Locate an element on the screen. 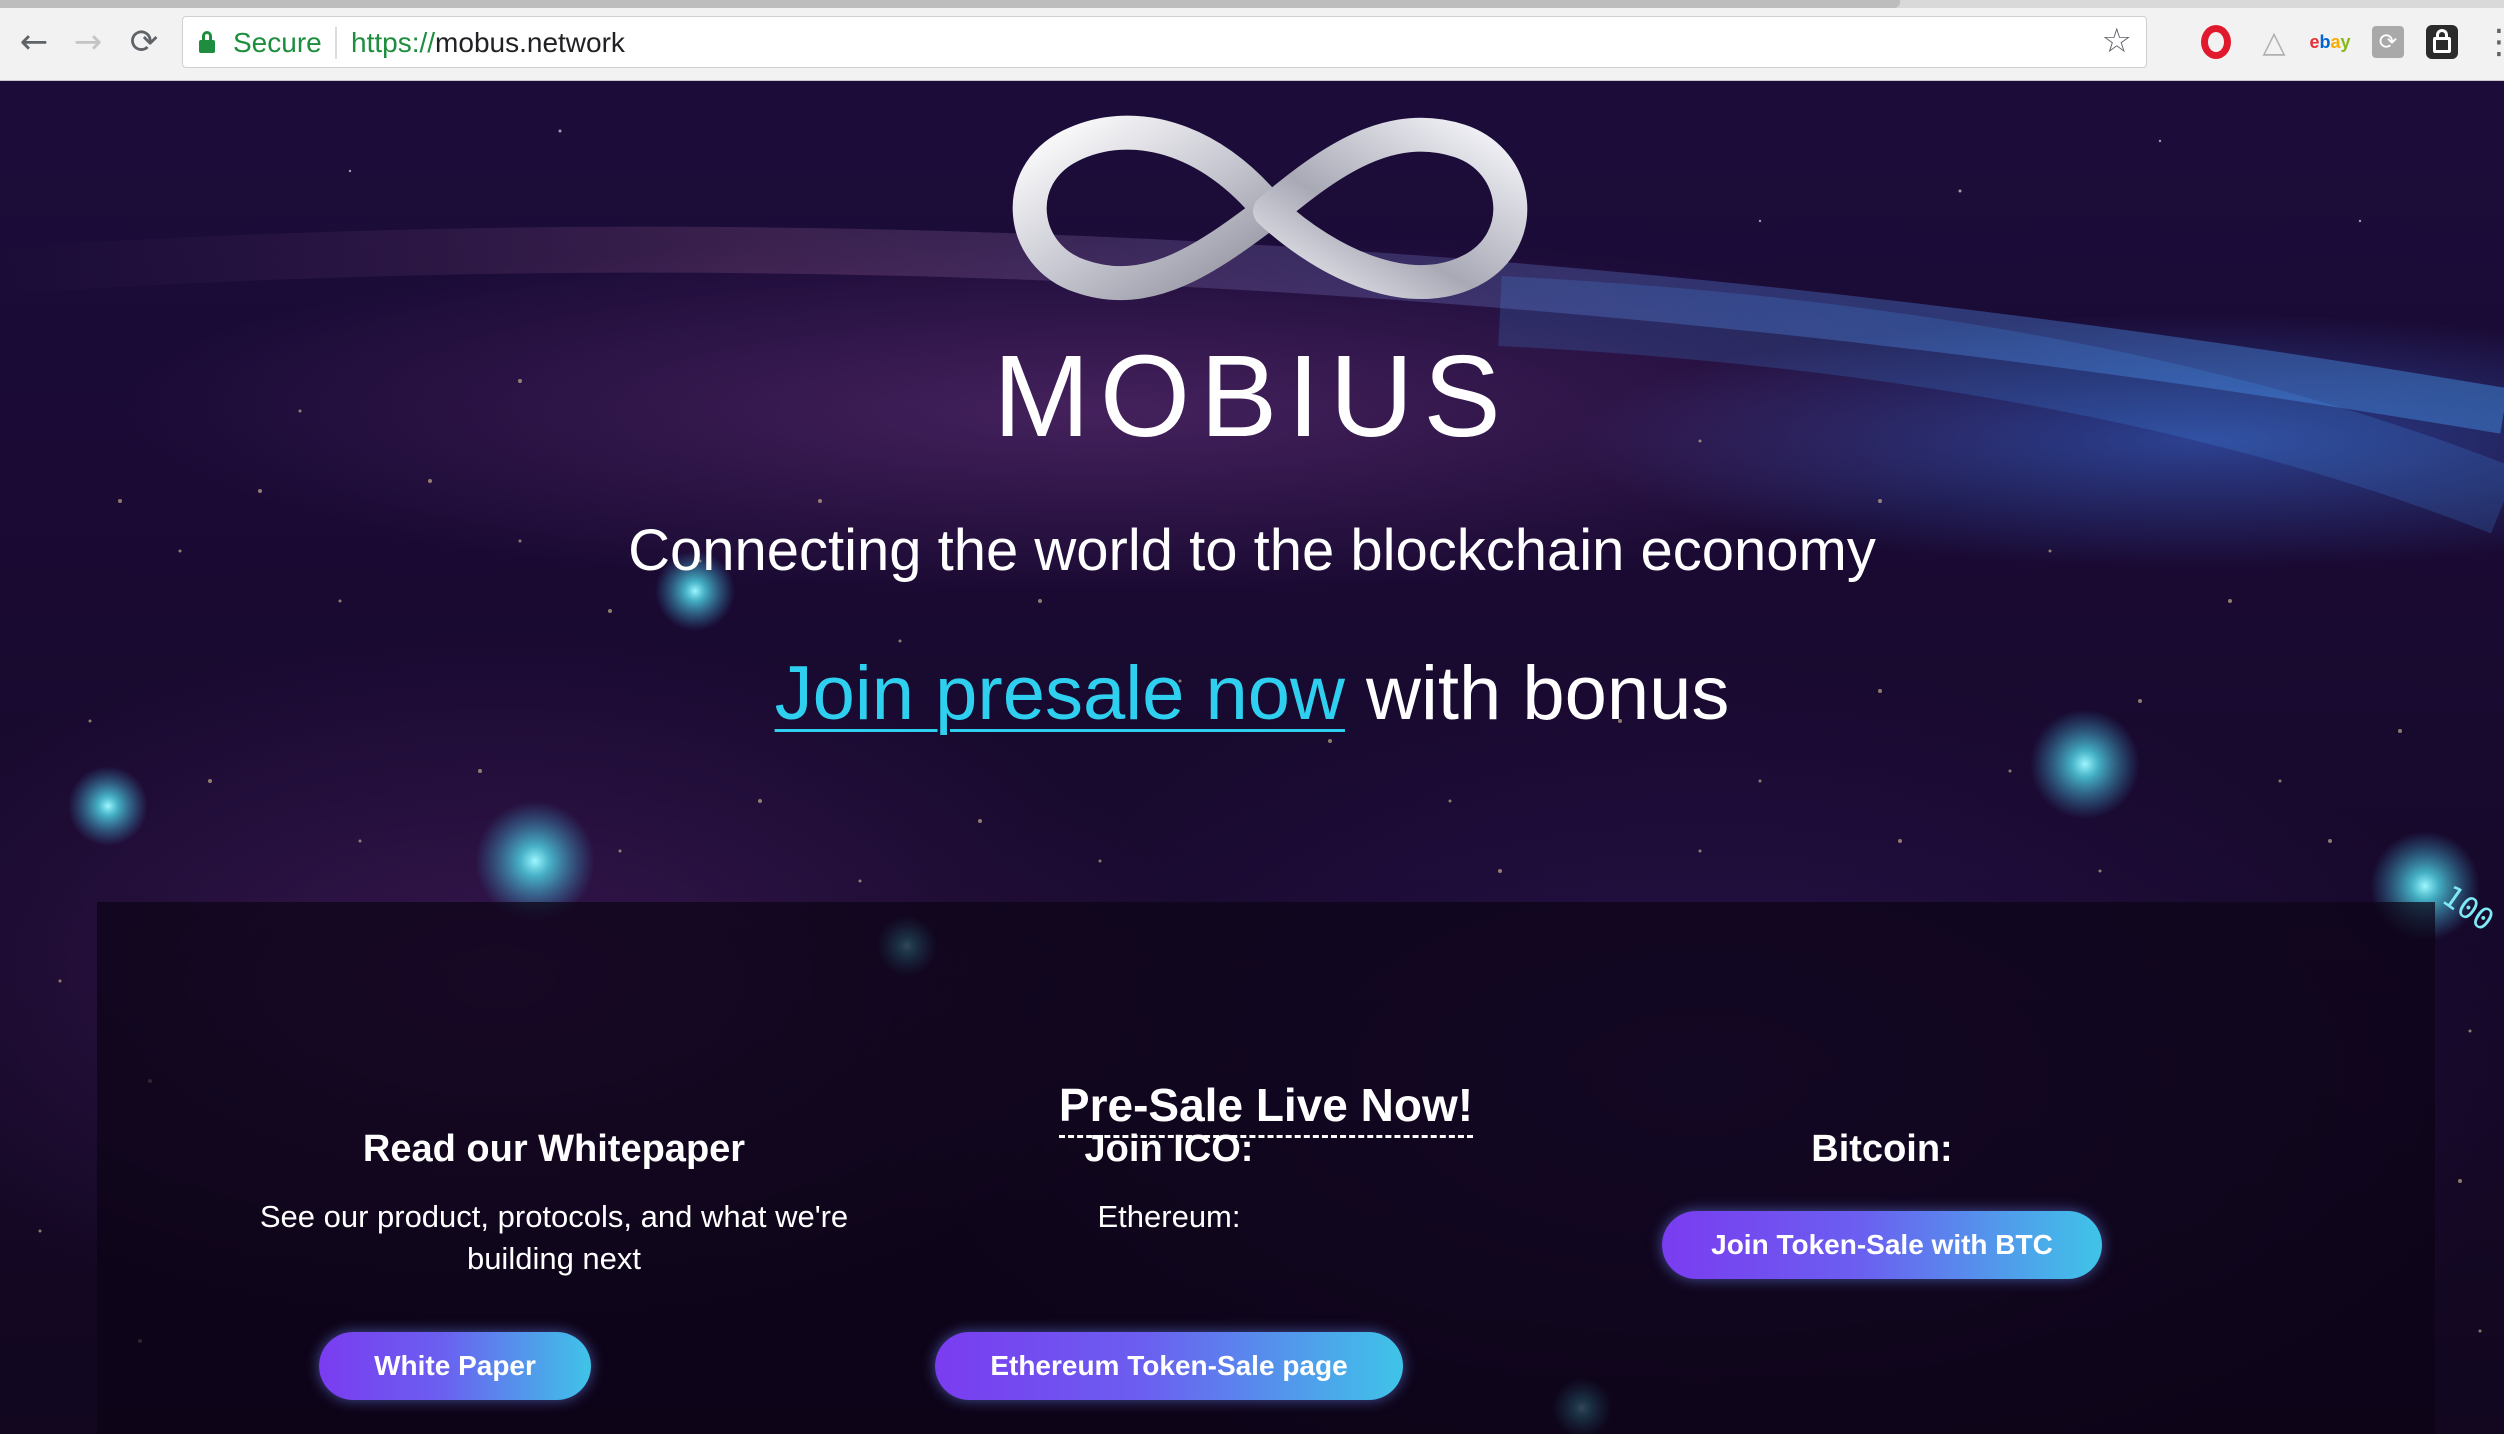 The image size is (2504, 1434). reload-button: ⟳ is located at coordinates (144, 42).